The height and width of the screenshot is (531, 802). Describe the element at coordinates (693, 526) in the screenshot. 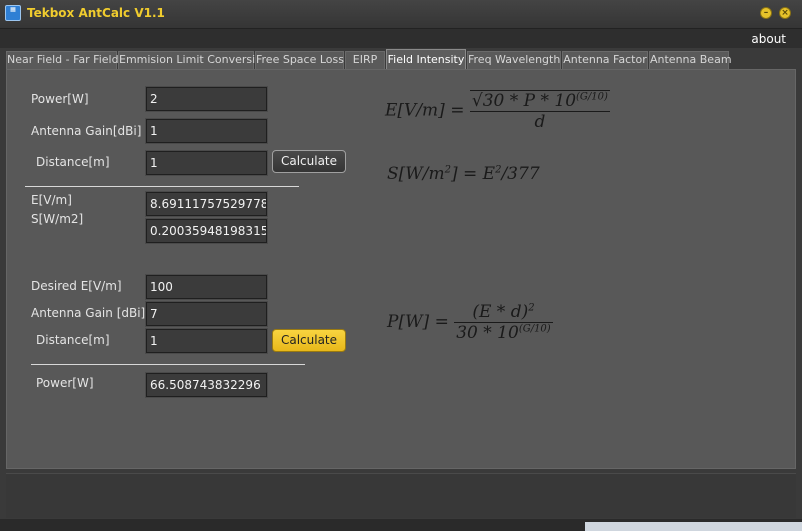

I see `background-window-edge` at that location.